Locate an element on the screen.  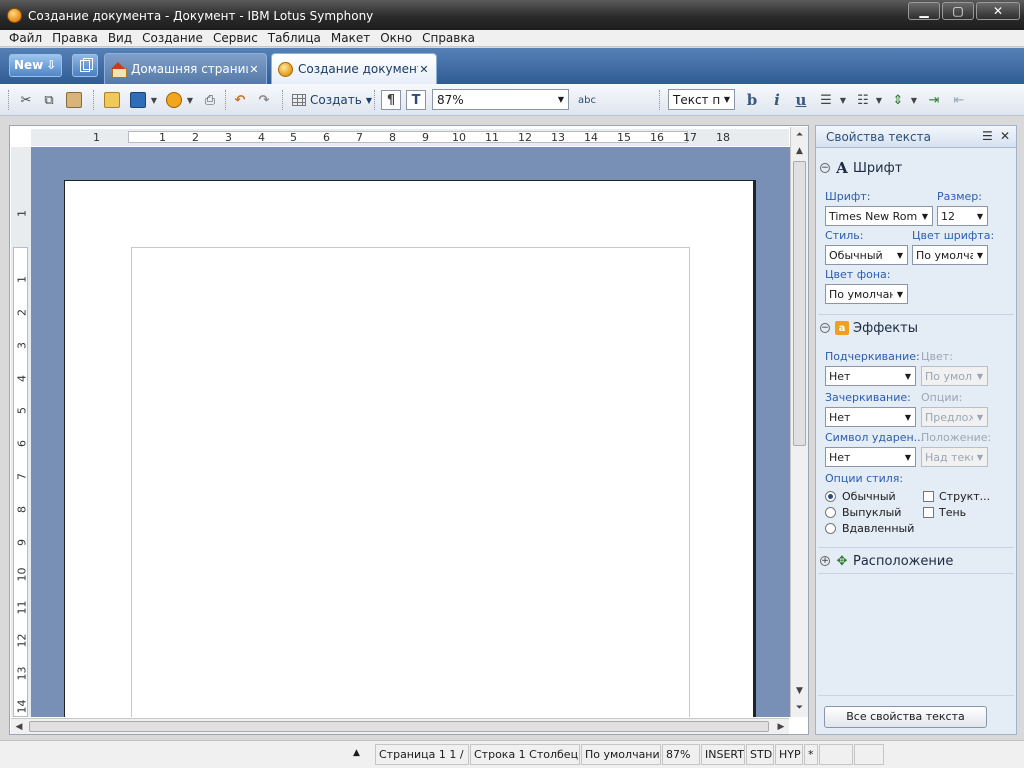
print-icon: ⎙ is located at coordinates (210, 100).